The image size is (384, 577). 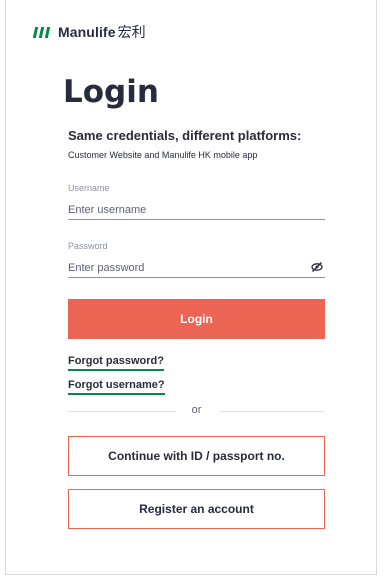 I want to click on brand-name-cn: 宏利, so click(x=131, y=32).